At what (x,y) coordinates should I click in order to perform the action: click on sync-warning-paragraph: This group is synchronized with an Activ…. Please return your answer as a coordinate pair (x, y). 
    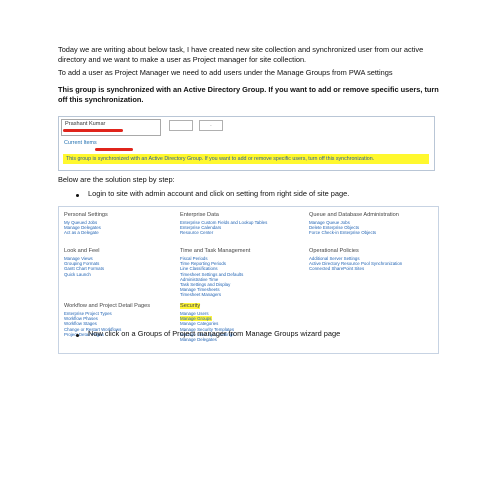
    Looking at the image, I should click on (248, 94).